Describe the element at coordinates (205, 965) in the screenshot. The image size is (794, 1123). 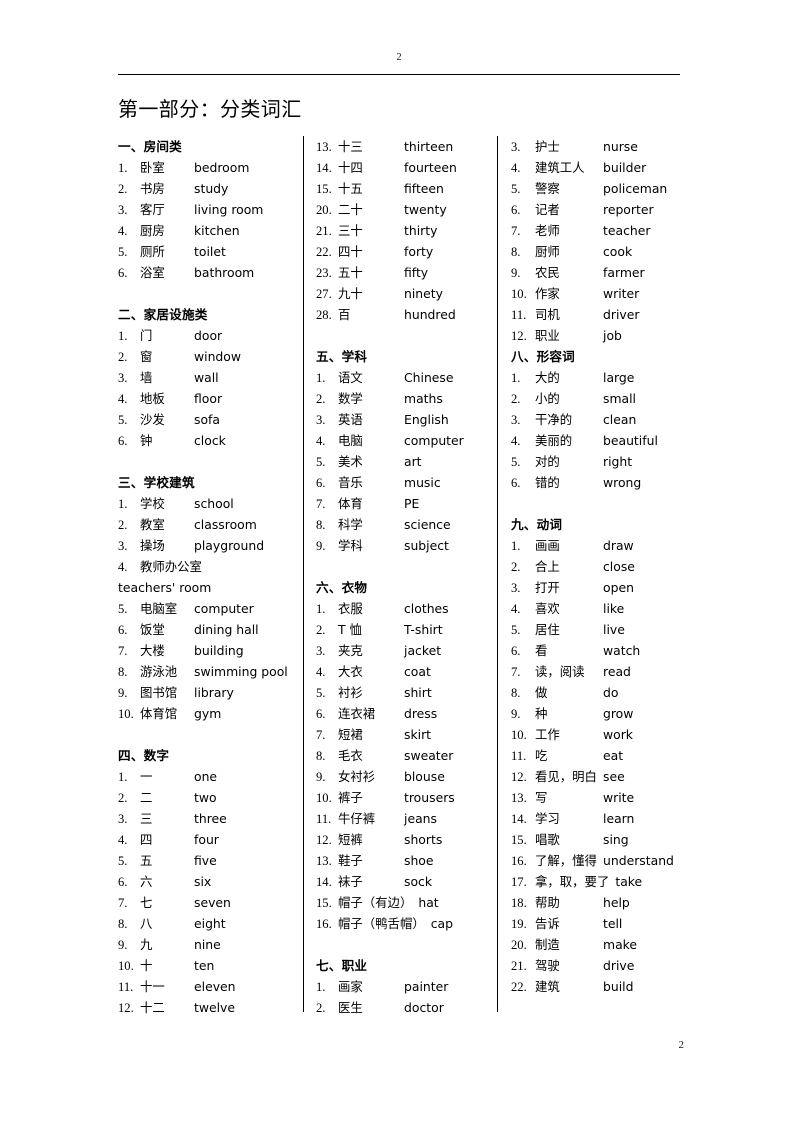
I see `vocabulary-entry: 10. 十 ten` at that location.